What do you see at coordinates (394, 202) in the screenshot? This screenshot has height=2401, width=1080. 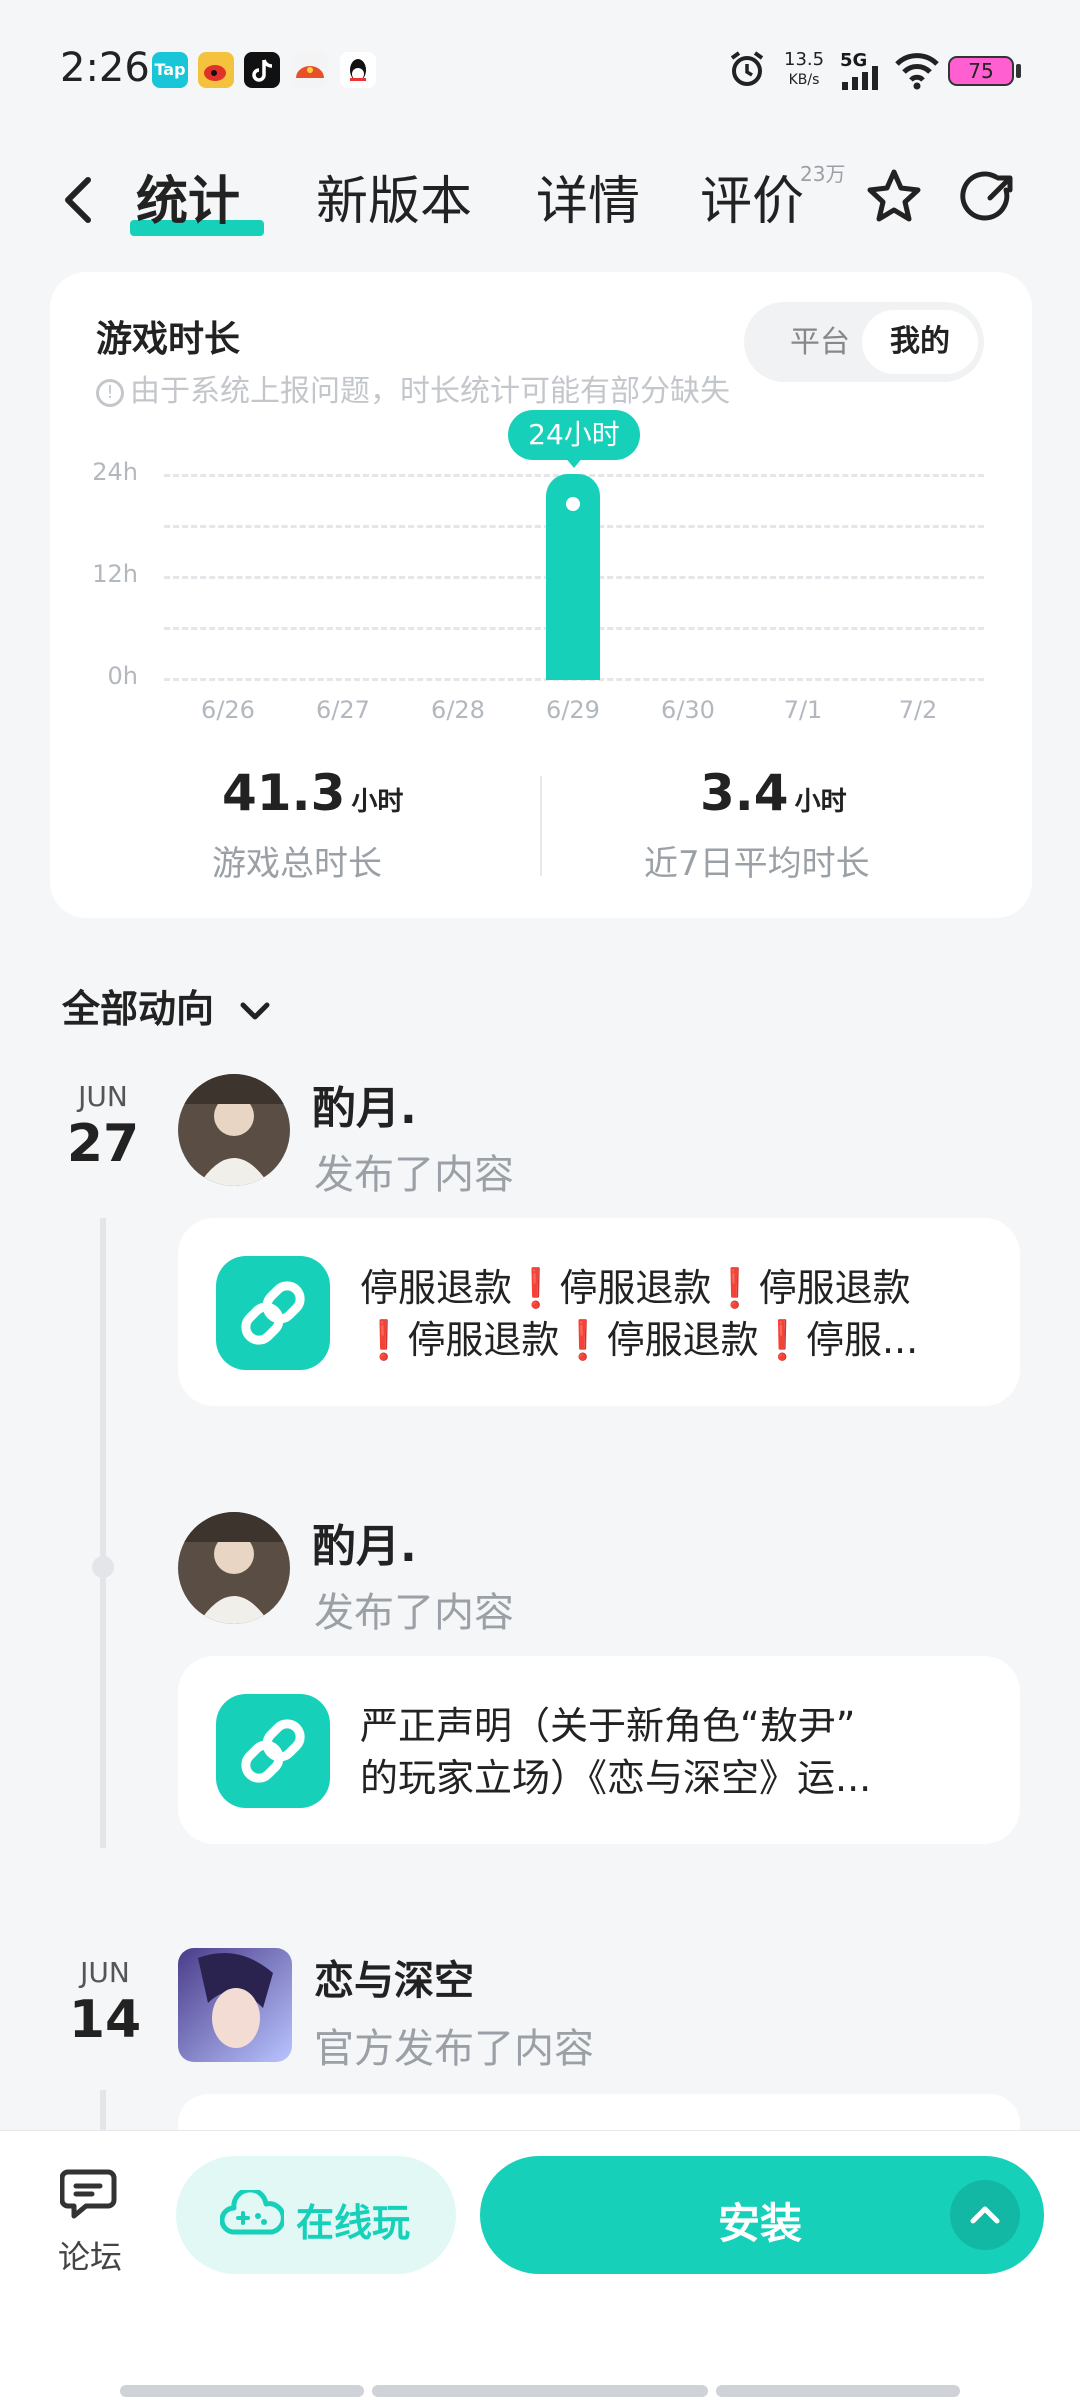 I see `tab-new-version: 新版本` at bounding box center [394, 202].